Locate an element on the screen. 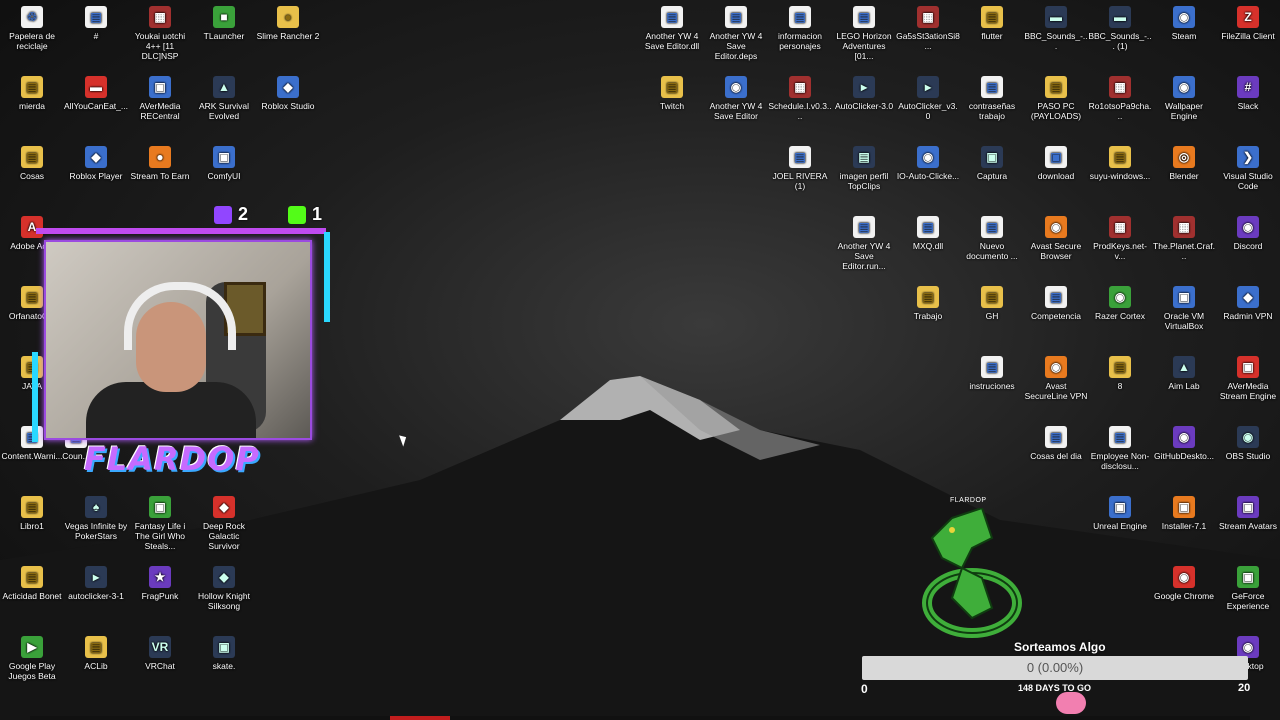 This screenshot has width=1280, height=720. desktop-icon-left-27: ▤ ACLib is located at coordinates (96, 651).